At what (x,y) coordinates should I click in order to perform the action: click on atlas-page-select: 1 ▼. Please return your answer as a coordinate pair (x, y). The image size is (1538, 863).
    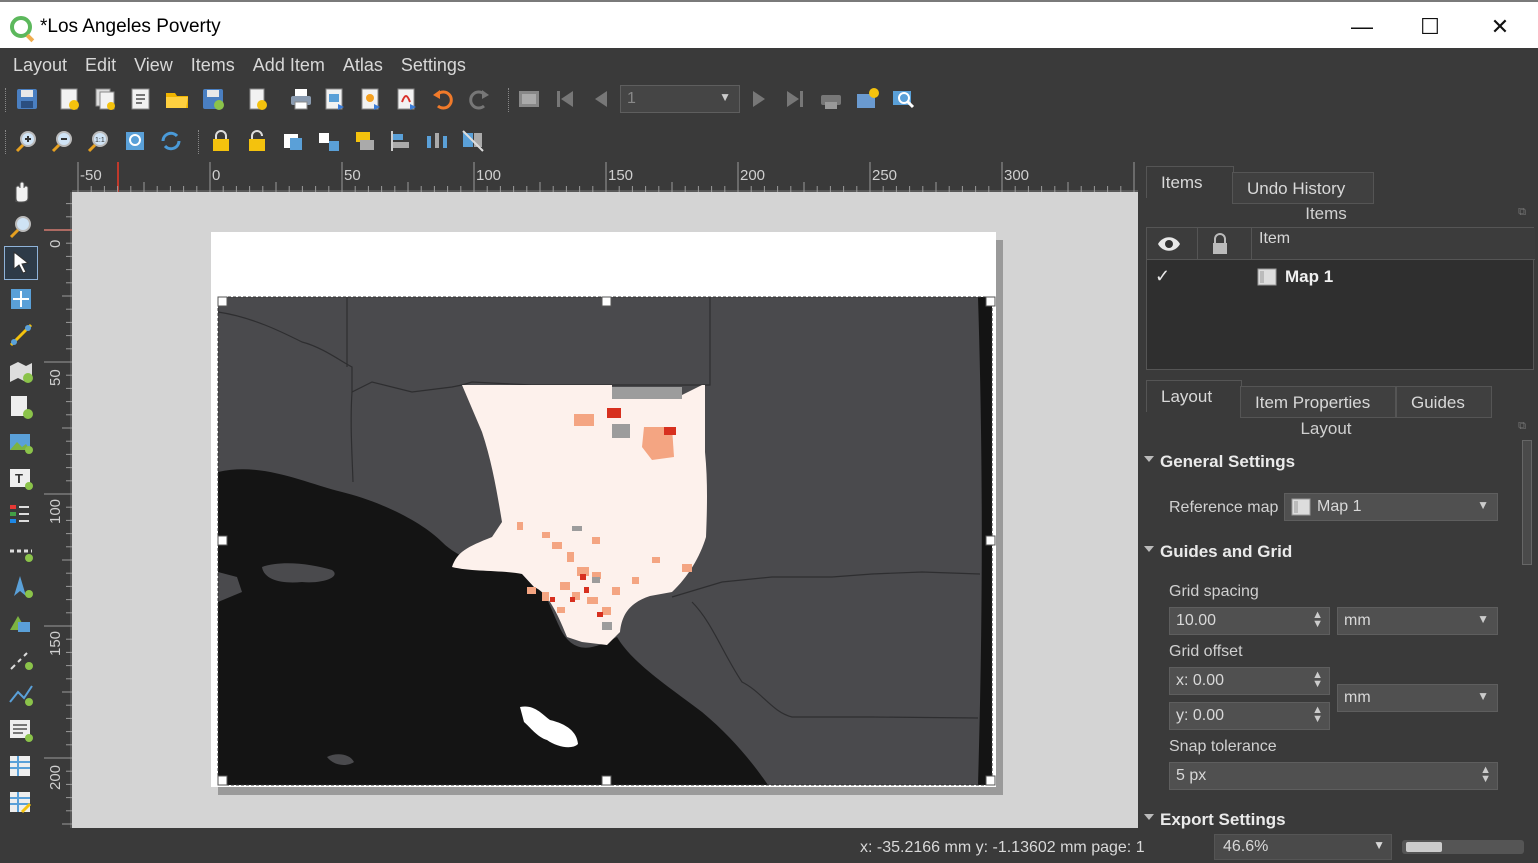
    Looking at the image, I should click on (680, 99).